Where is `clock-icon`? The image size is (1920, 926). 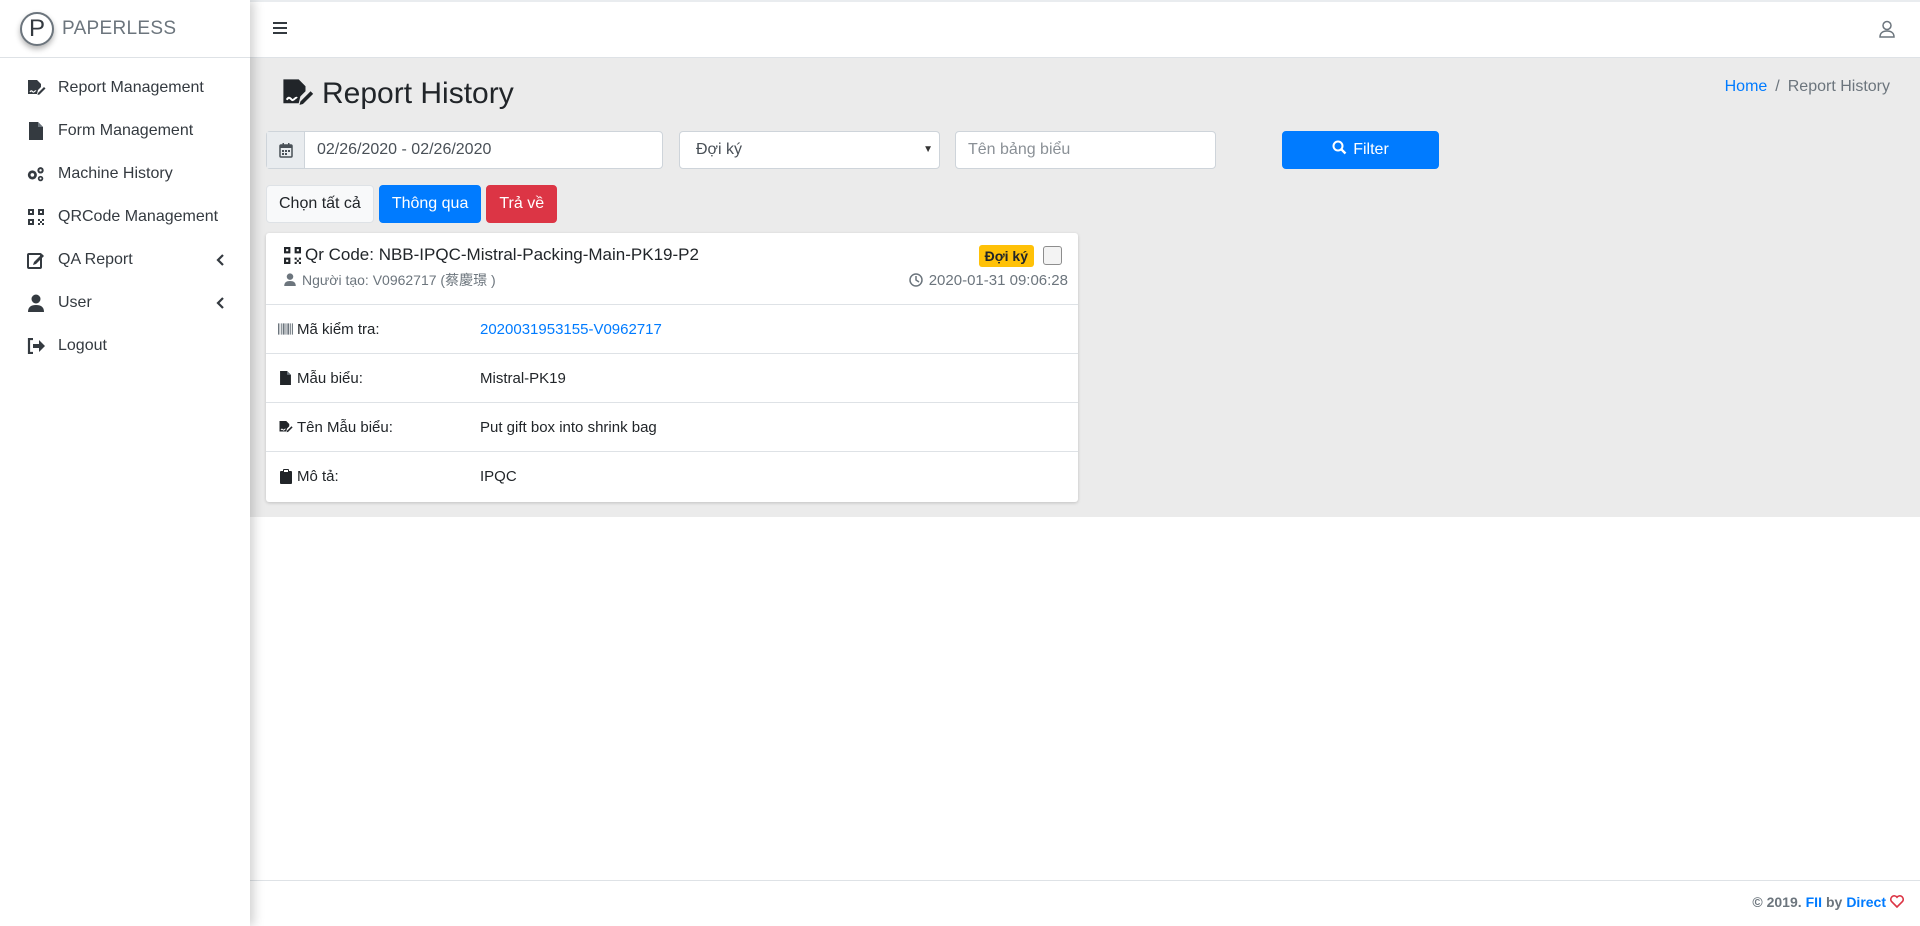
clock-icon is located at coordinates (916, 280).